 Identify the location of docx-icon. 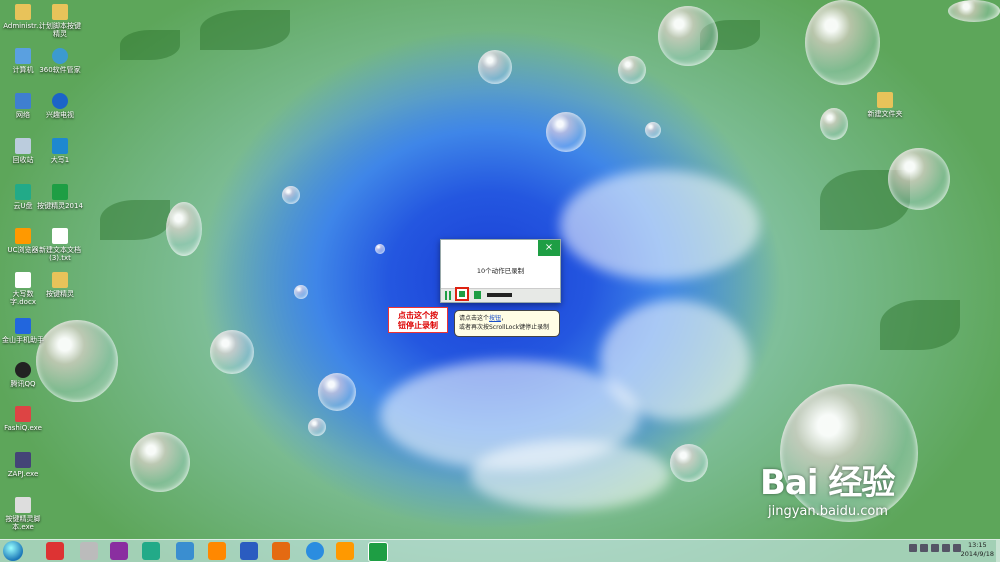
(23, 280).